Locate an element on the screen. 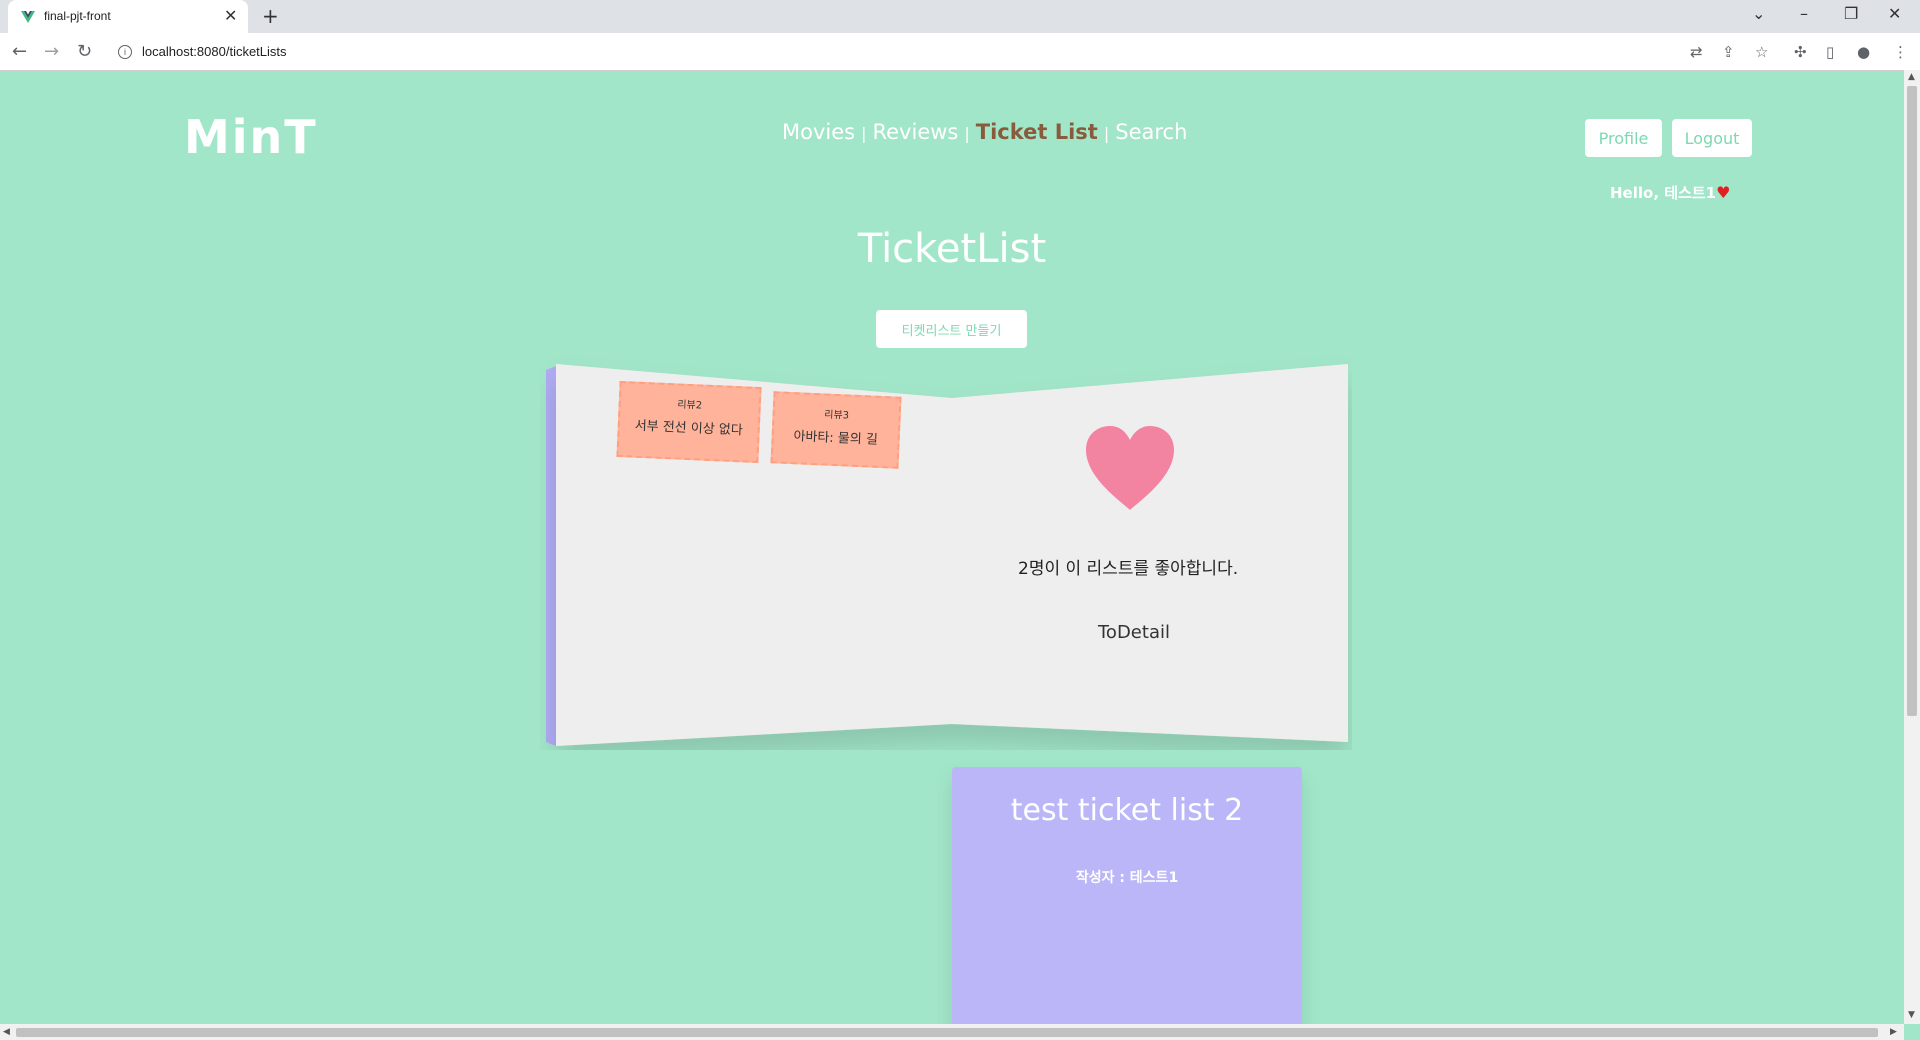 The image size is (1920, 1040). browser-menu-icon: ⋮ is located at coordinates (1900, 52).